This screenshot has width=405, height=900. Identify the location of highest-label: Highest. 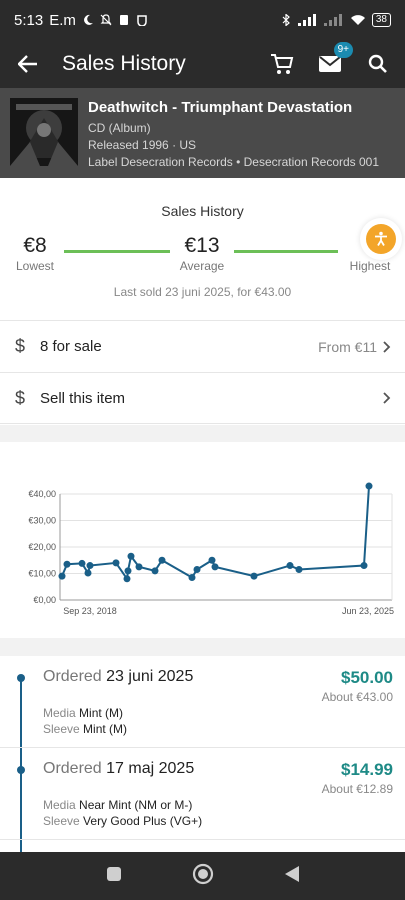
(370, 266).